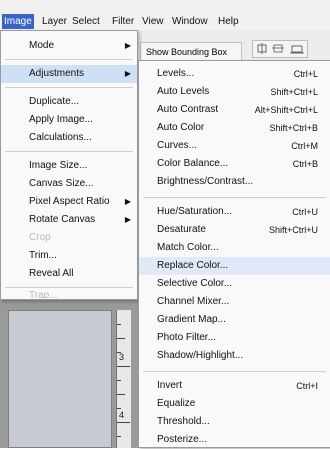 The width and height of the screenshot is (330, 449). I want to click on menu-item-auto-contrast: Auto Contrast Alt+Shift+Ctrl+L, so click(234, 110).